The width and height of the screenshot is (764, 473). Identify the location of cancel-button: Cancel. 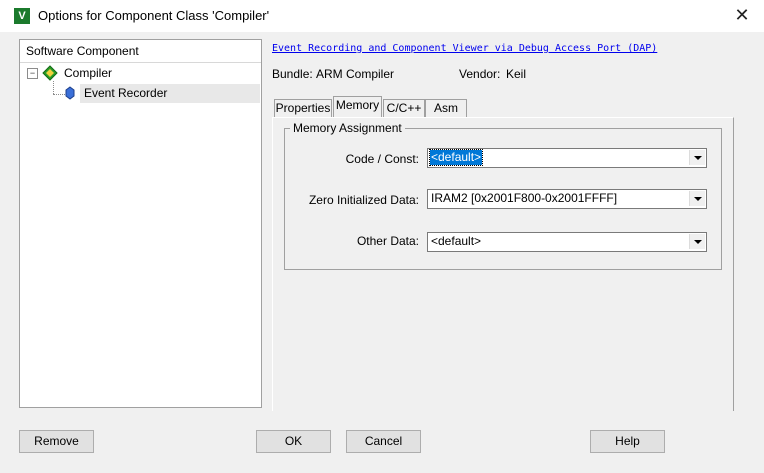
(383, 441).